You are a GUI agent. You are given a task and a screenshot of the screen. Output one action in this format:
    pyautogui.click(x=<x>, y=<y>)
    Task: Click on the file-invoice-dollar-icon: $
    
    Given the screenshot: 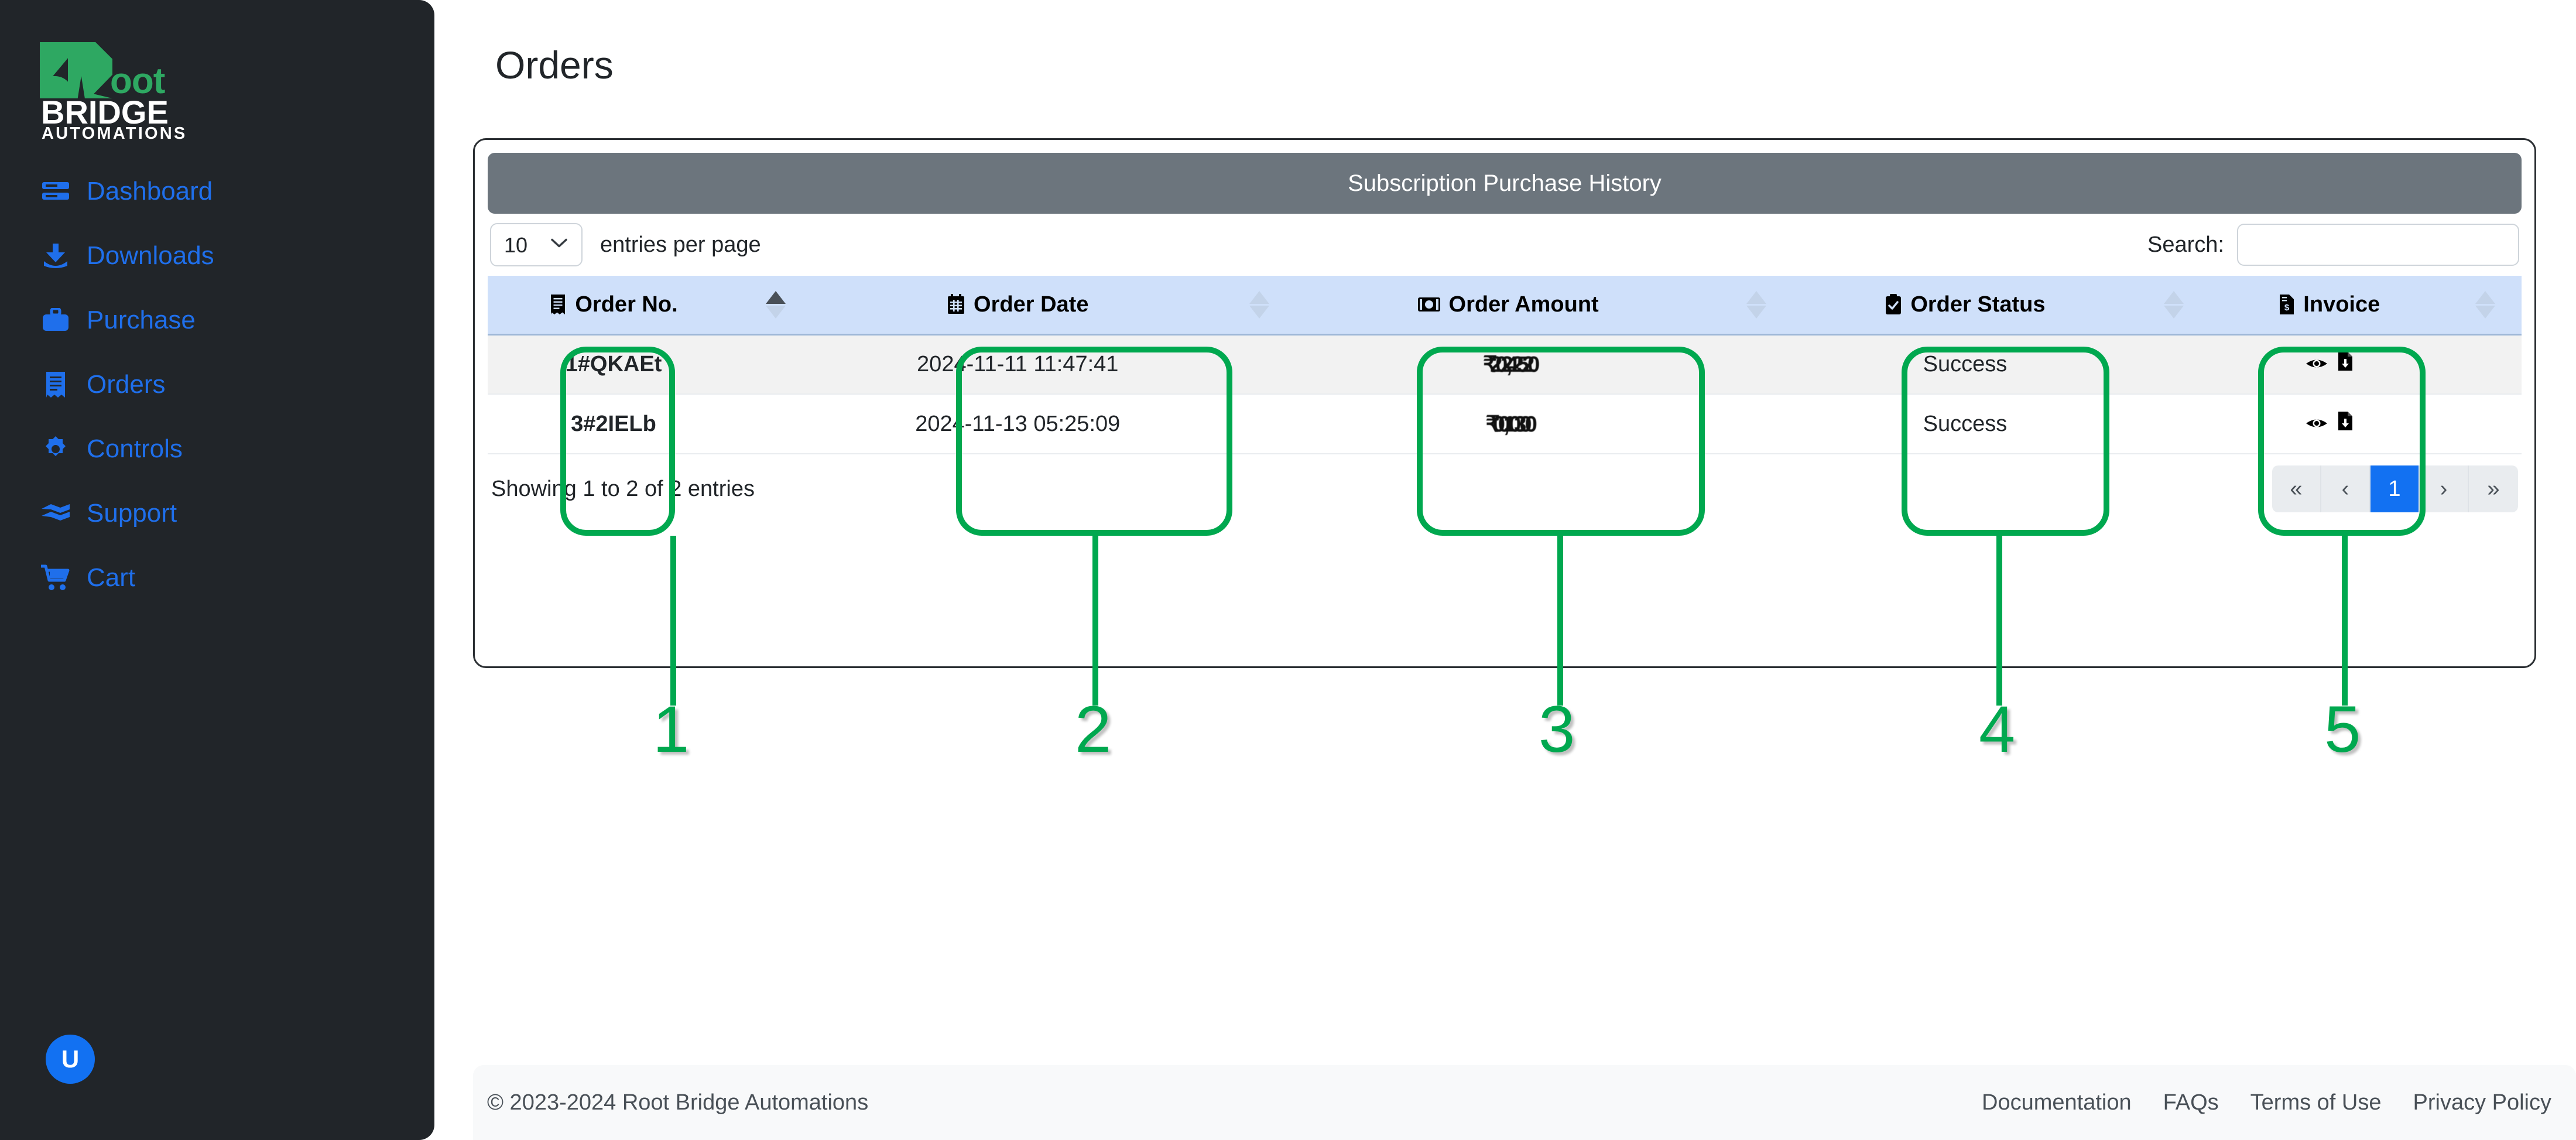 What is the action you would take?
    pyautogui.click(x=2287, y=304)
    